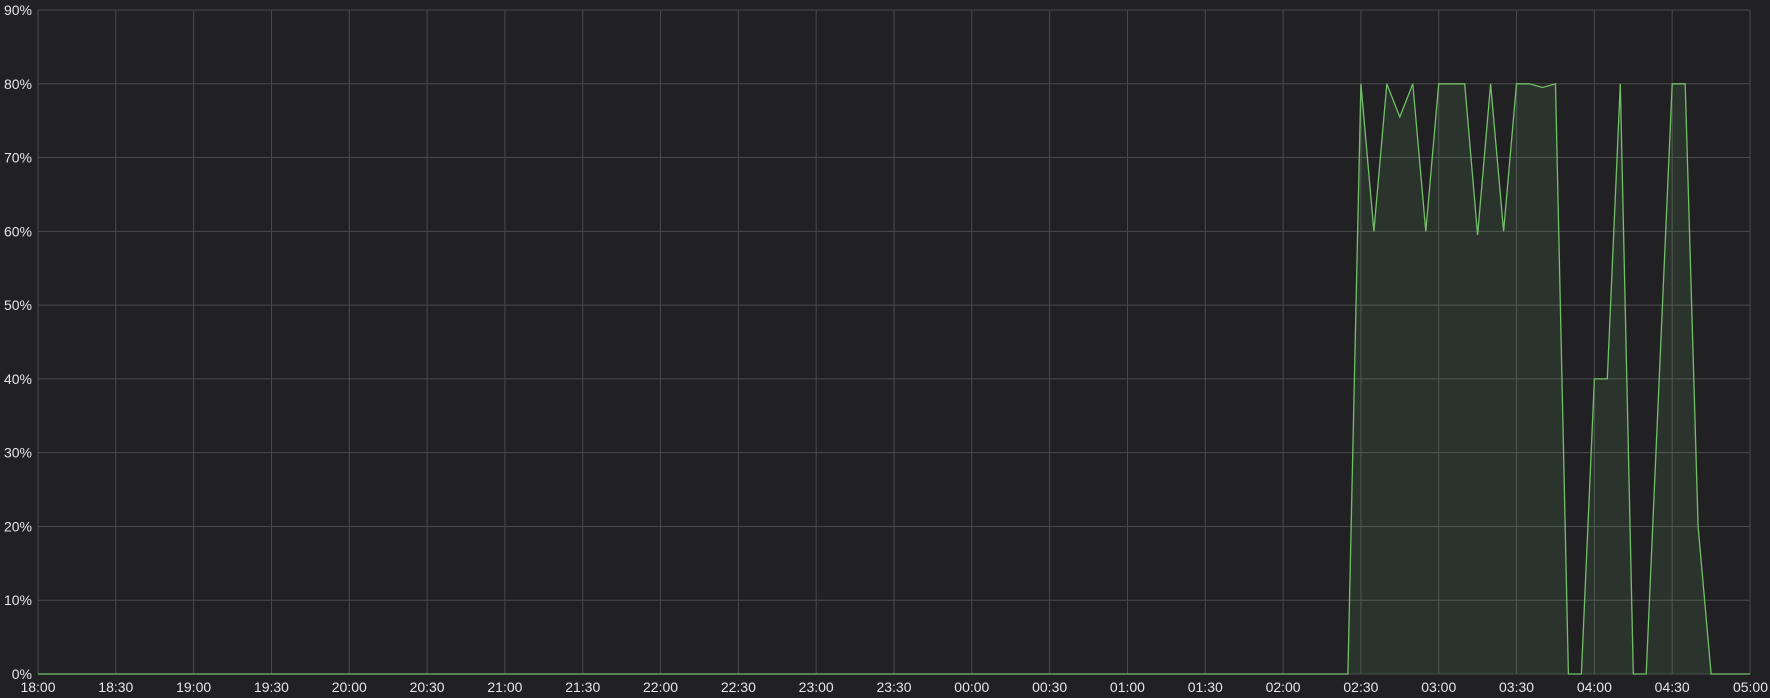 The width and height of the screenshot is (1770, 698). I want to click on y-tick-label: 80%, so click(18, 84).